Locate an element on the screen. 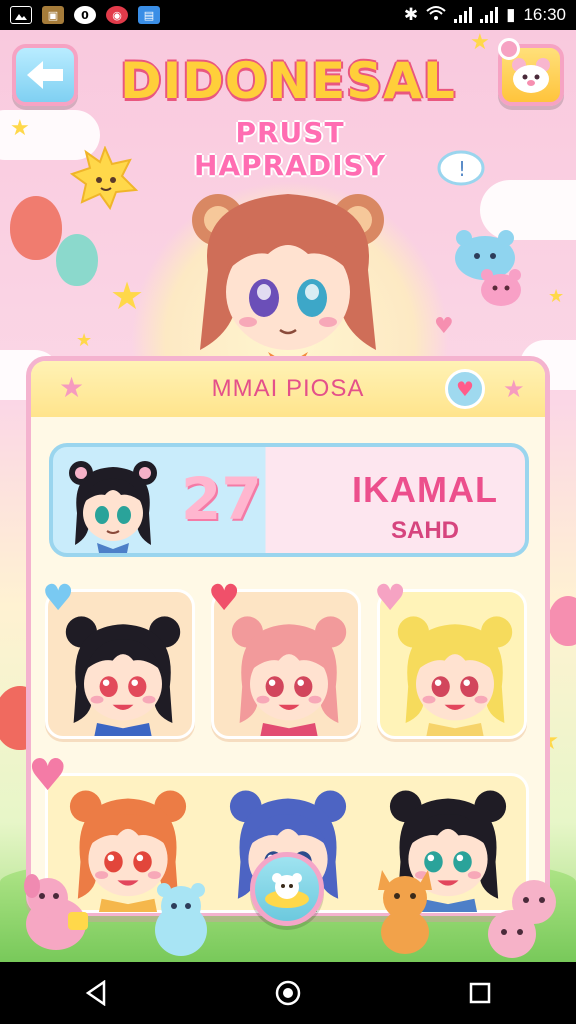 The height and width of the screenshot is (1024, 576). orange-fox-creature-icon is located at coordinates (405, 912).